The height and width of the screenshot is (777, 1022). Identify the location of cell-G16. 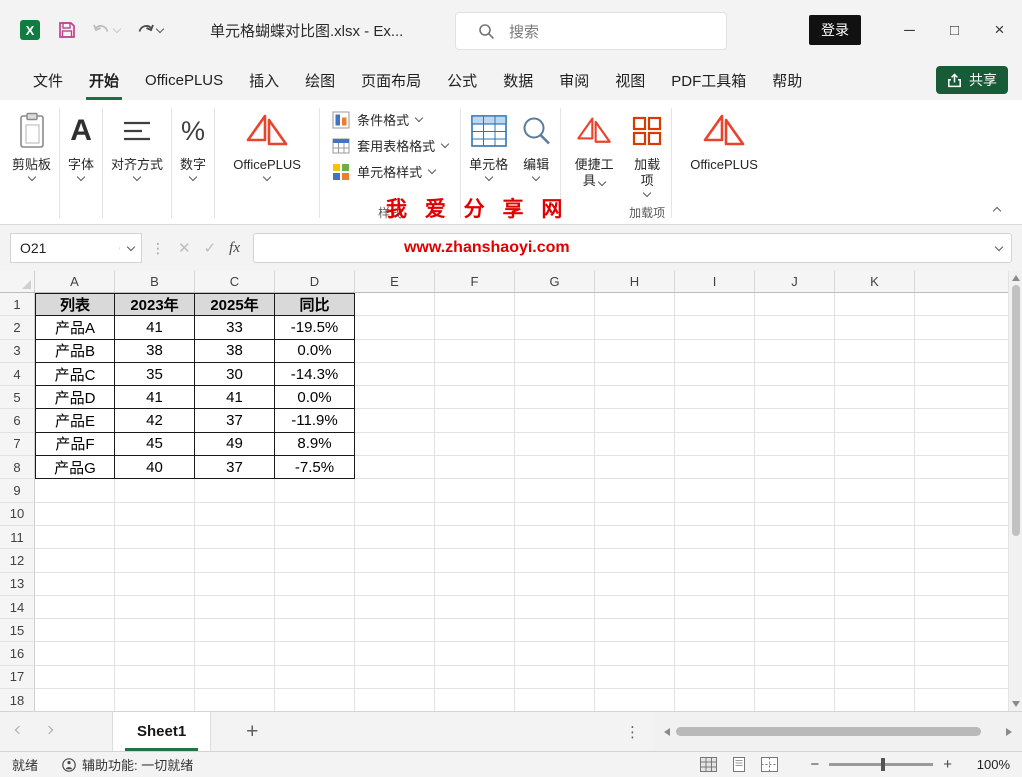
(555, 654).